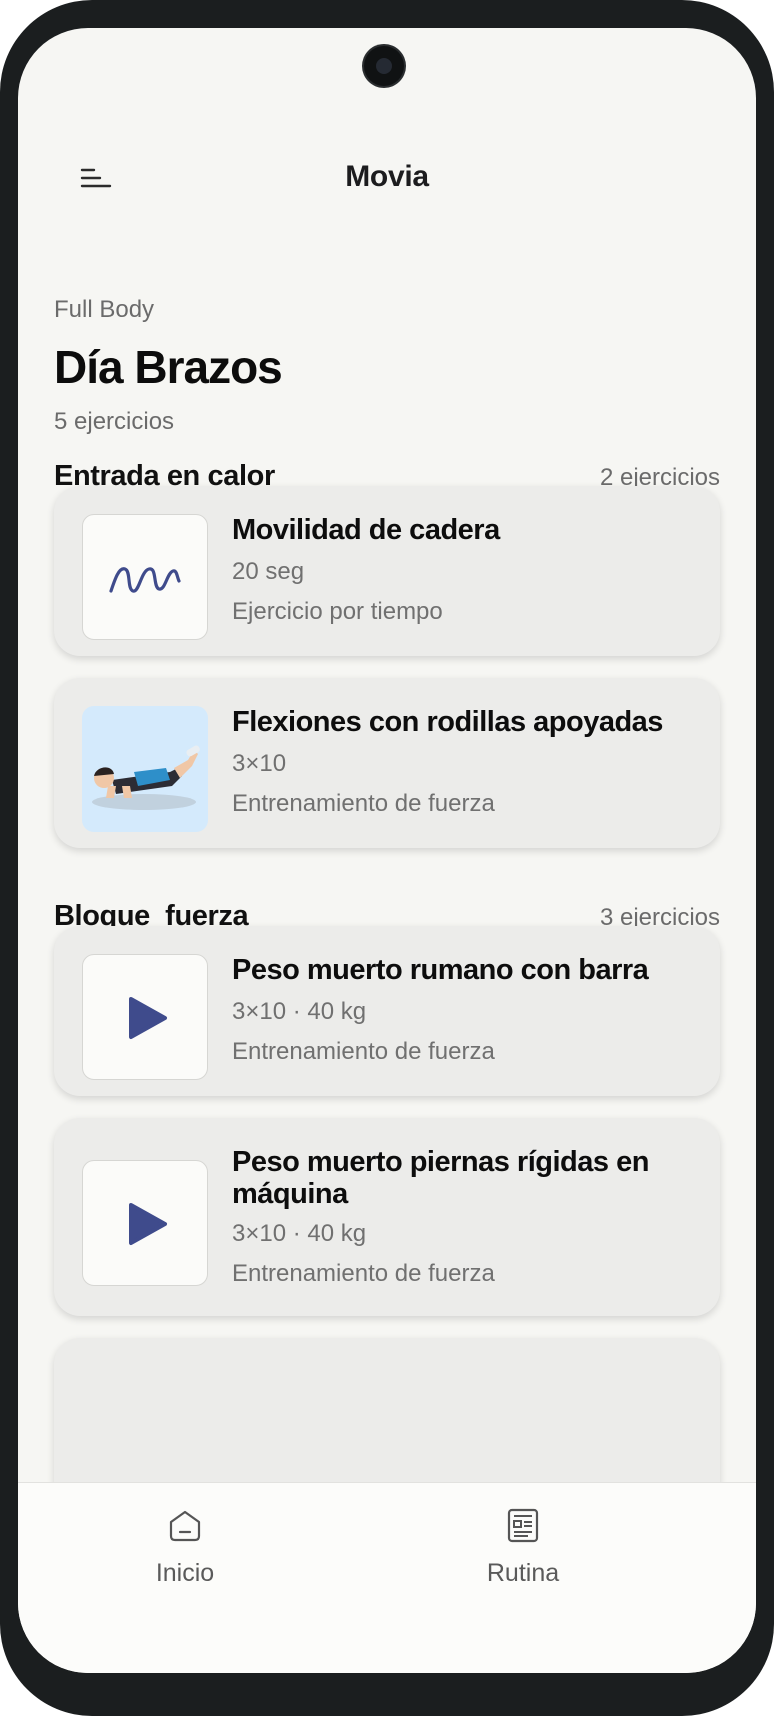  Describe the element at coordinates (440, 1178) in the screenshot. I see `exercise-name: Peso muerto piernas rígidas en máquina` at that location.